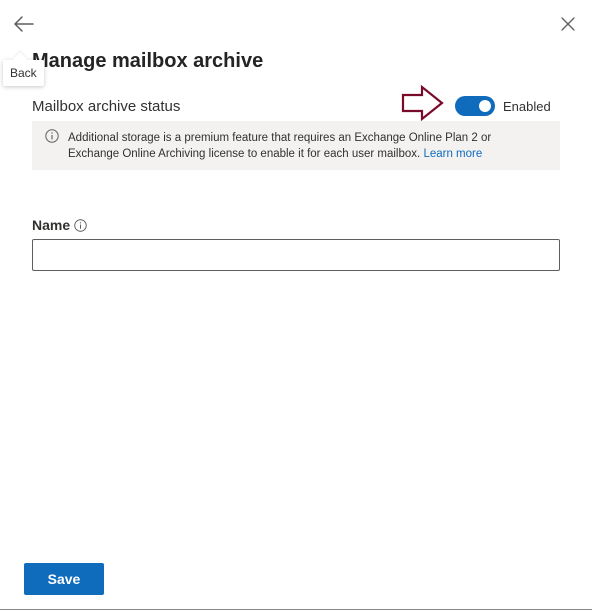 The height and width of the screenshot is (612, 592). I want to click on bottom-divider, so click(296, 609).